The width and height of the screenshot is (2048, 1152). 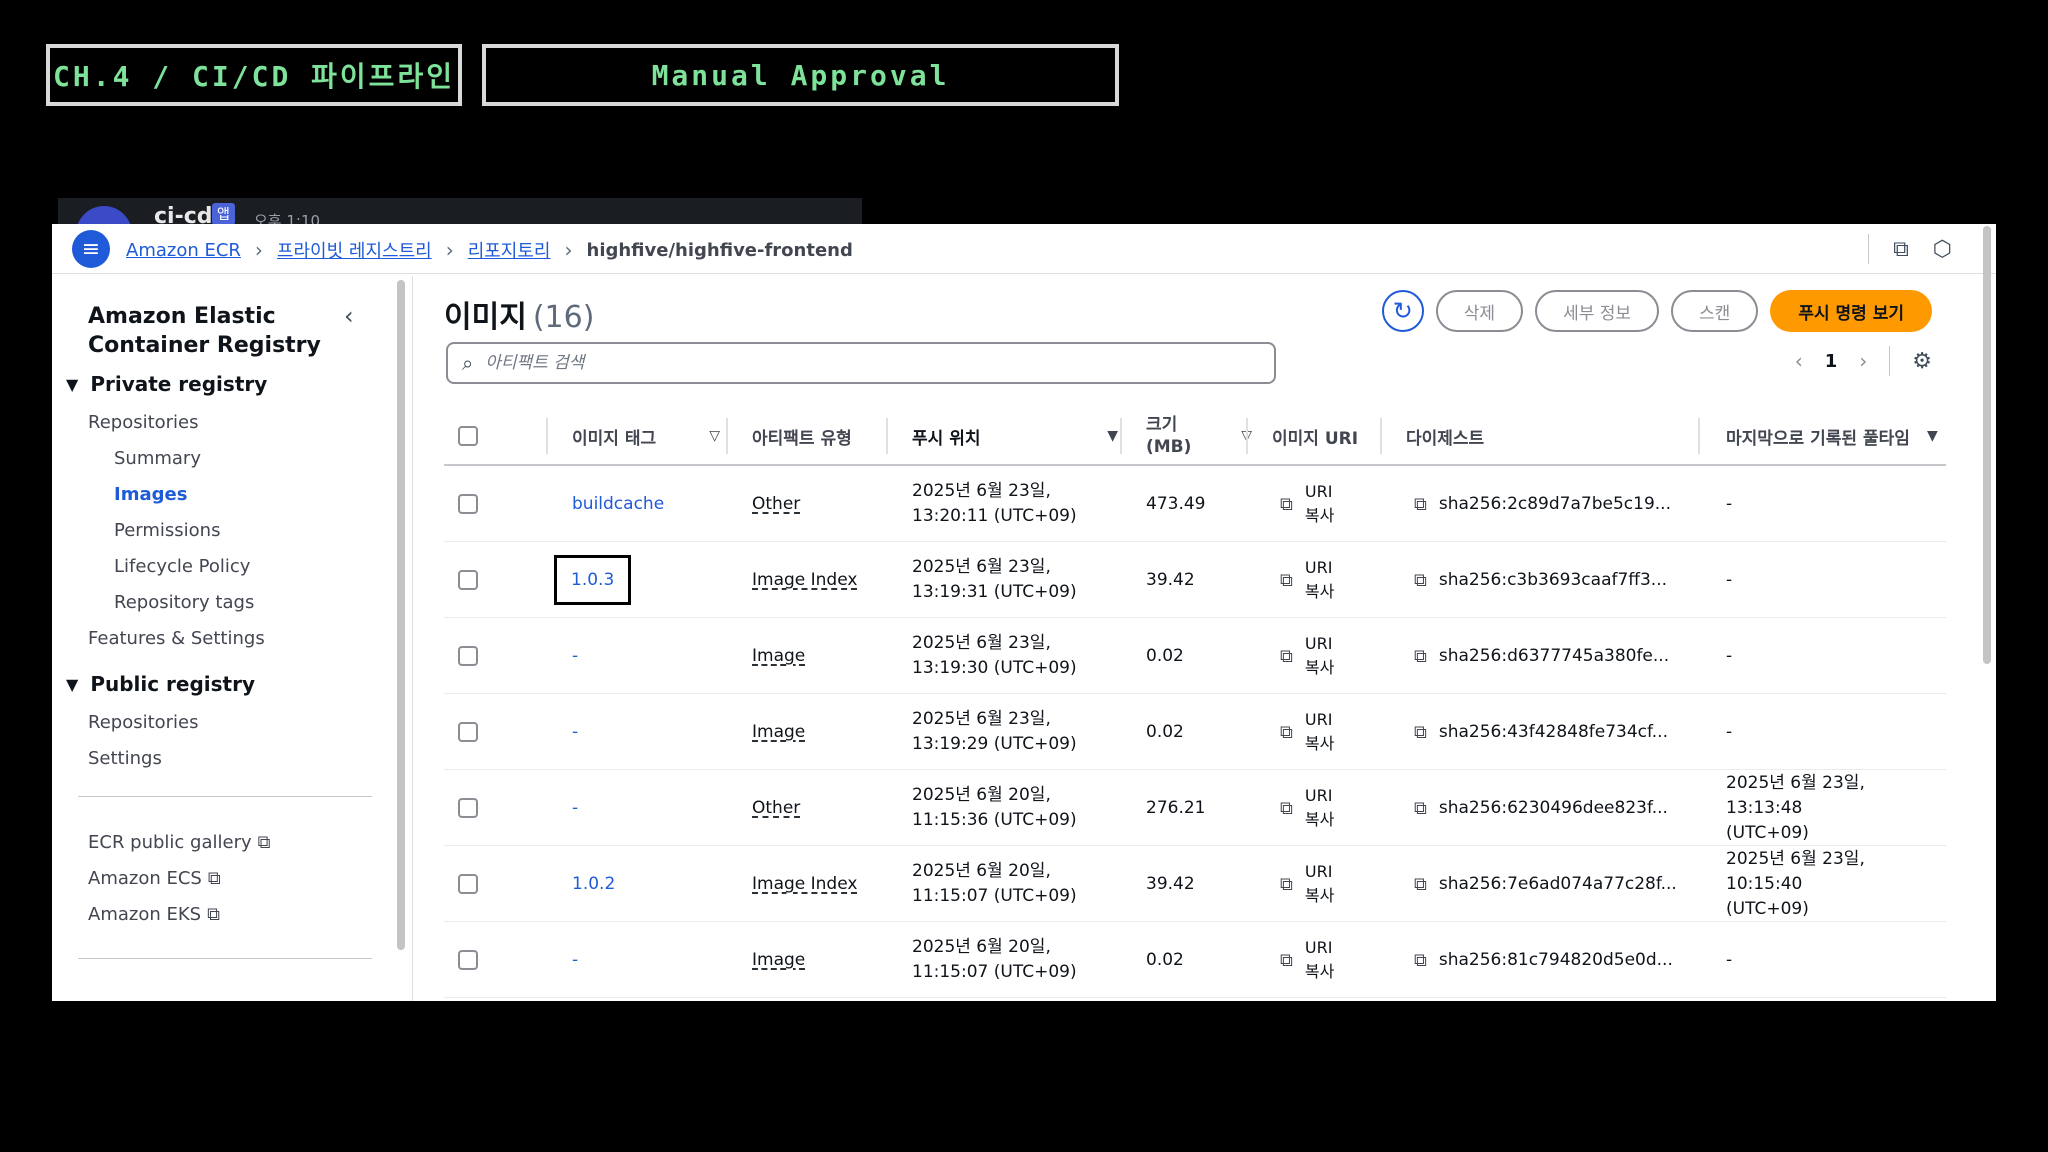 I want to click on sidebar-item-repository-tags: Repository tags, so click(x=184, y=602).